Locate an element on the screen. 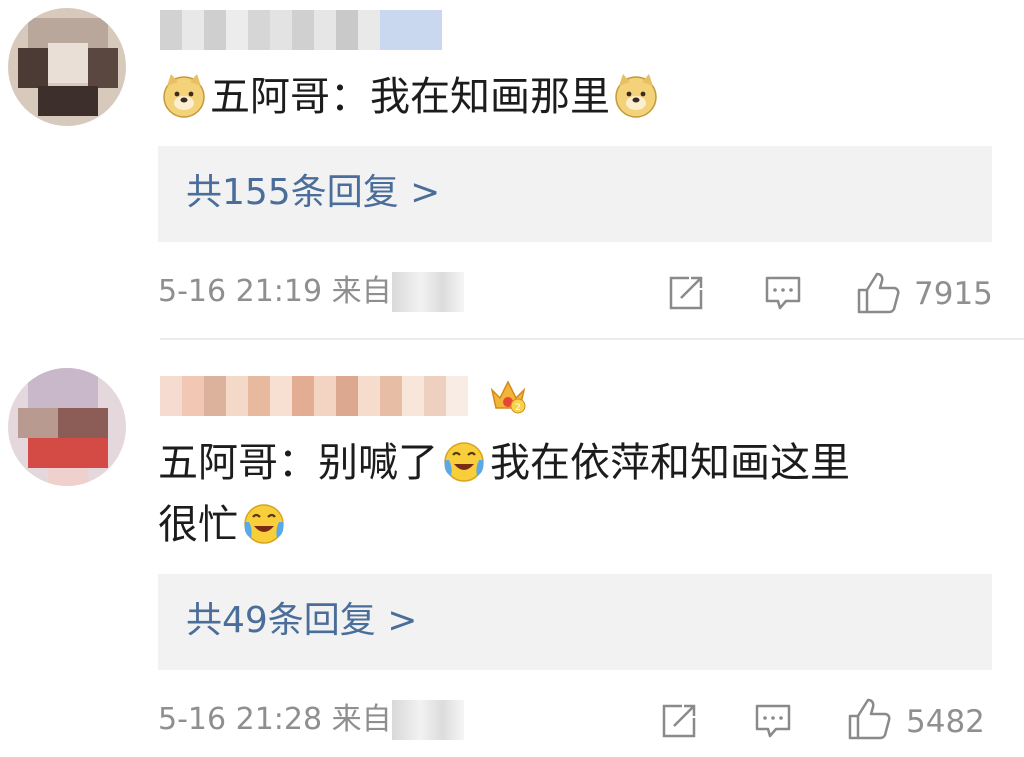 This screenshot has width=1024, height=757. comment-body-part2: 我在依萍和知画这里 is located at coordinates (670, 463).